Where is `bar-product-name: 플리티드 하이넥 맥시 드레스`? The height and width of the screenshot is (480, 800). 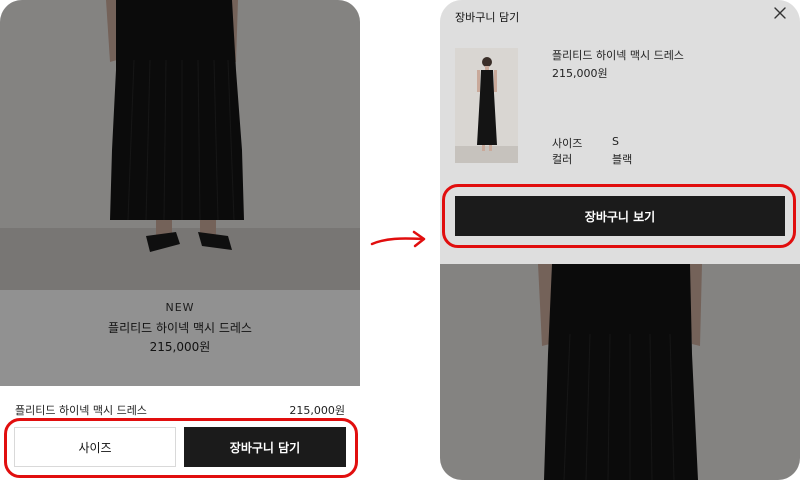
bar-product-name: 플리티드 하이넥 맥시 드레스 is located at coordinates (81, 410).